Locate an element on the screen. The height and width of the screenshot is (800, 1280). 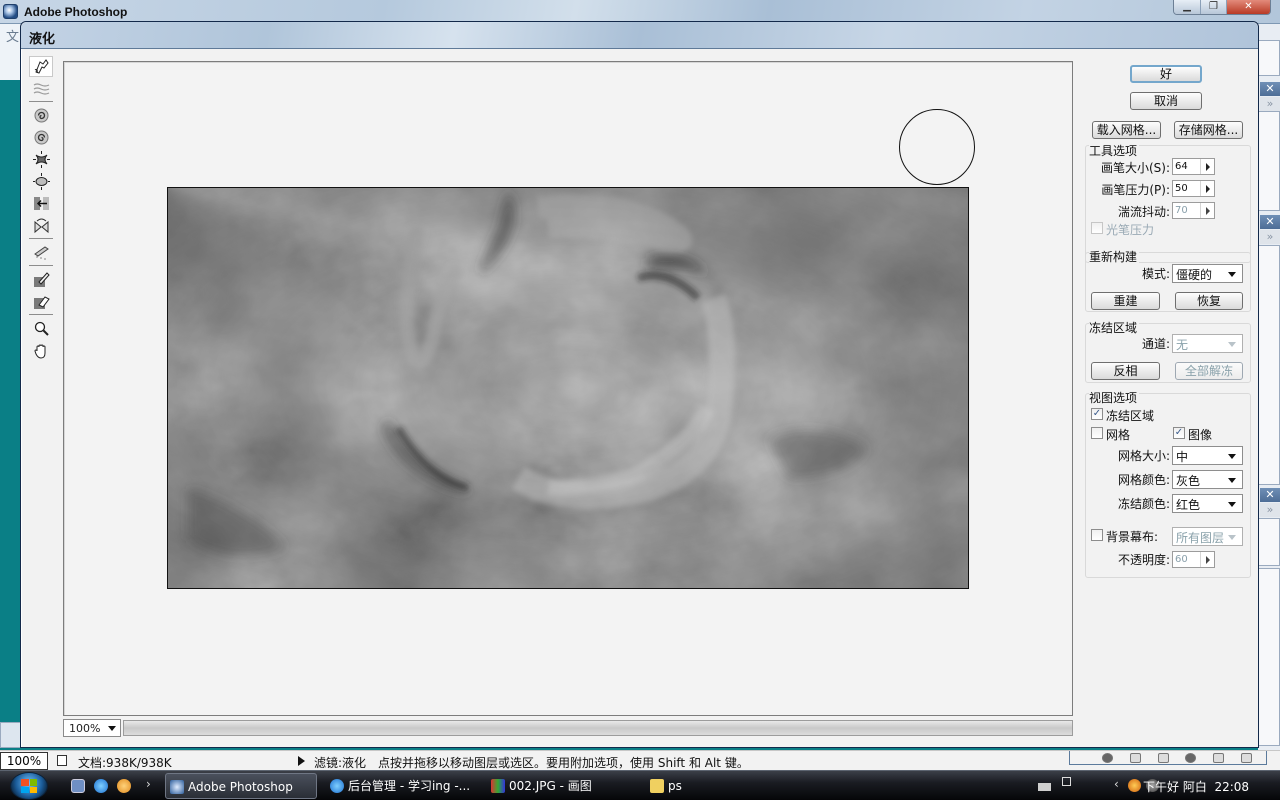
task-paint: 002.JPG - 画图 is located at coordinates (563, 786).